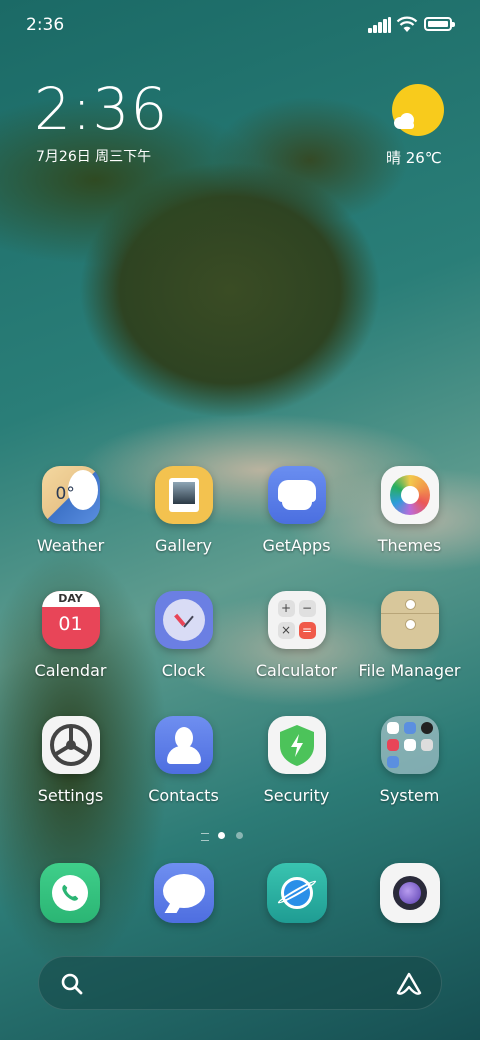  I want to click on app-themes: Themes, so click(409, 510).